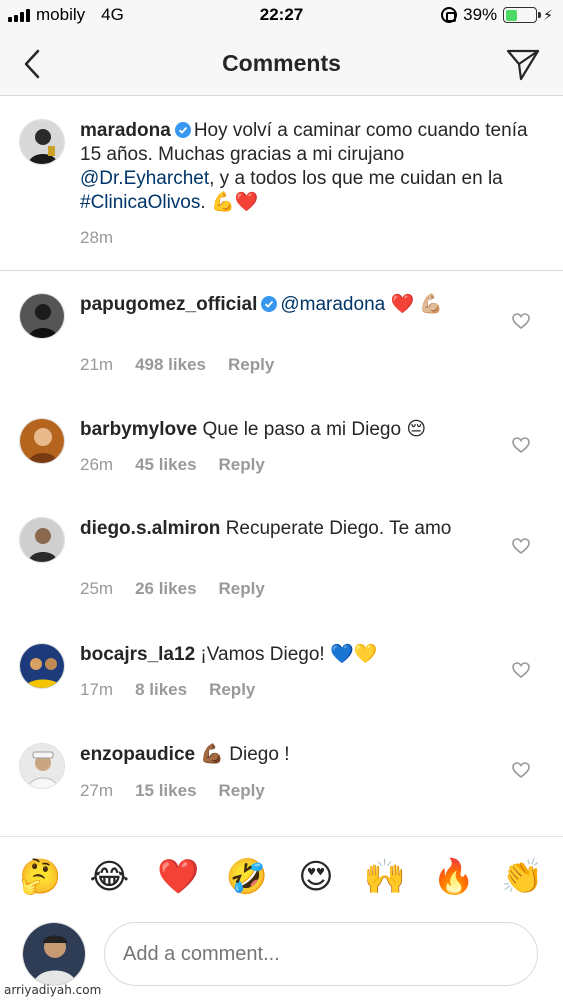 This screenshot has height=1000, width=563. I want to click on status-bar: mobily 4G 22:27 39% ⚡, so click(281, 16).